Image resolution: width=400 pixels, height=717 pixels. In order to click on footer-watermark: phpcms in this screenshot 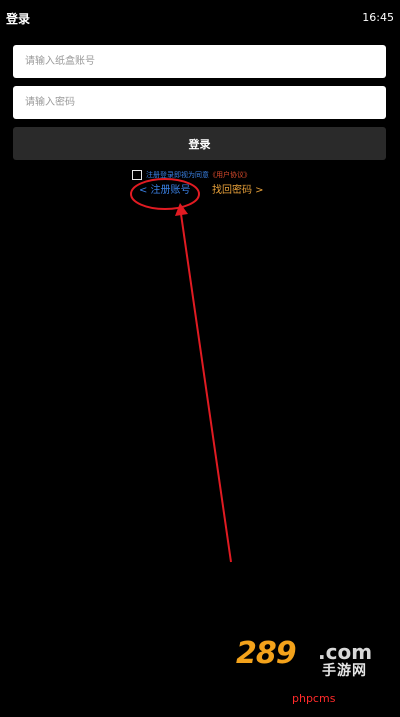, I will do `click(314, 698)`.